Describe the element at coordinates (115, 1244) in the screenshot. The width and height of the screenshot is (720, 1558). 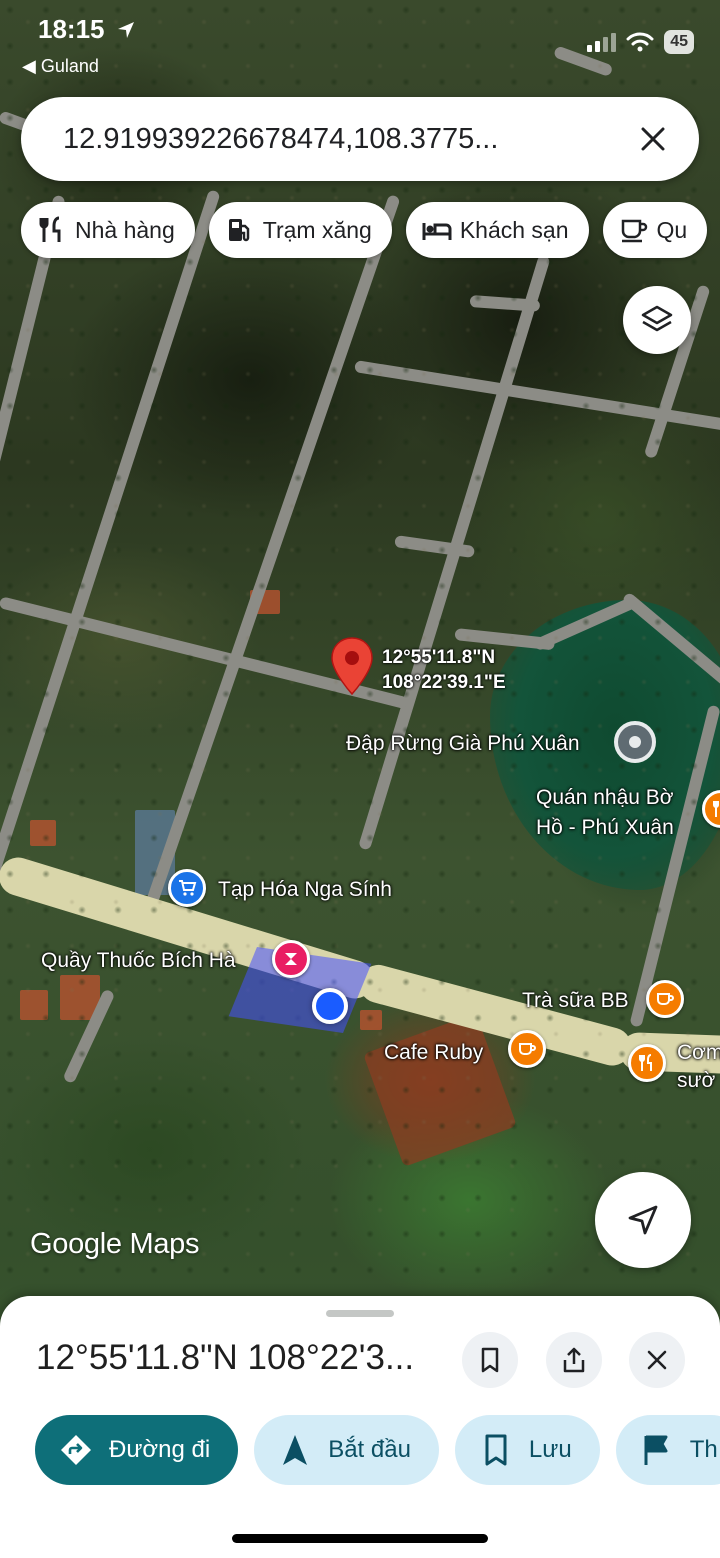
I see `google-maps-logo: Google Maps` at that location.